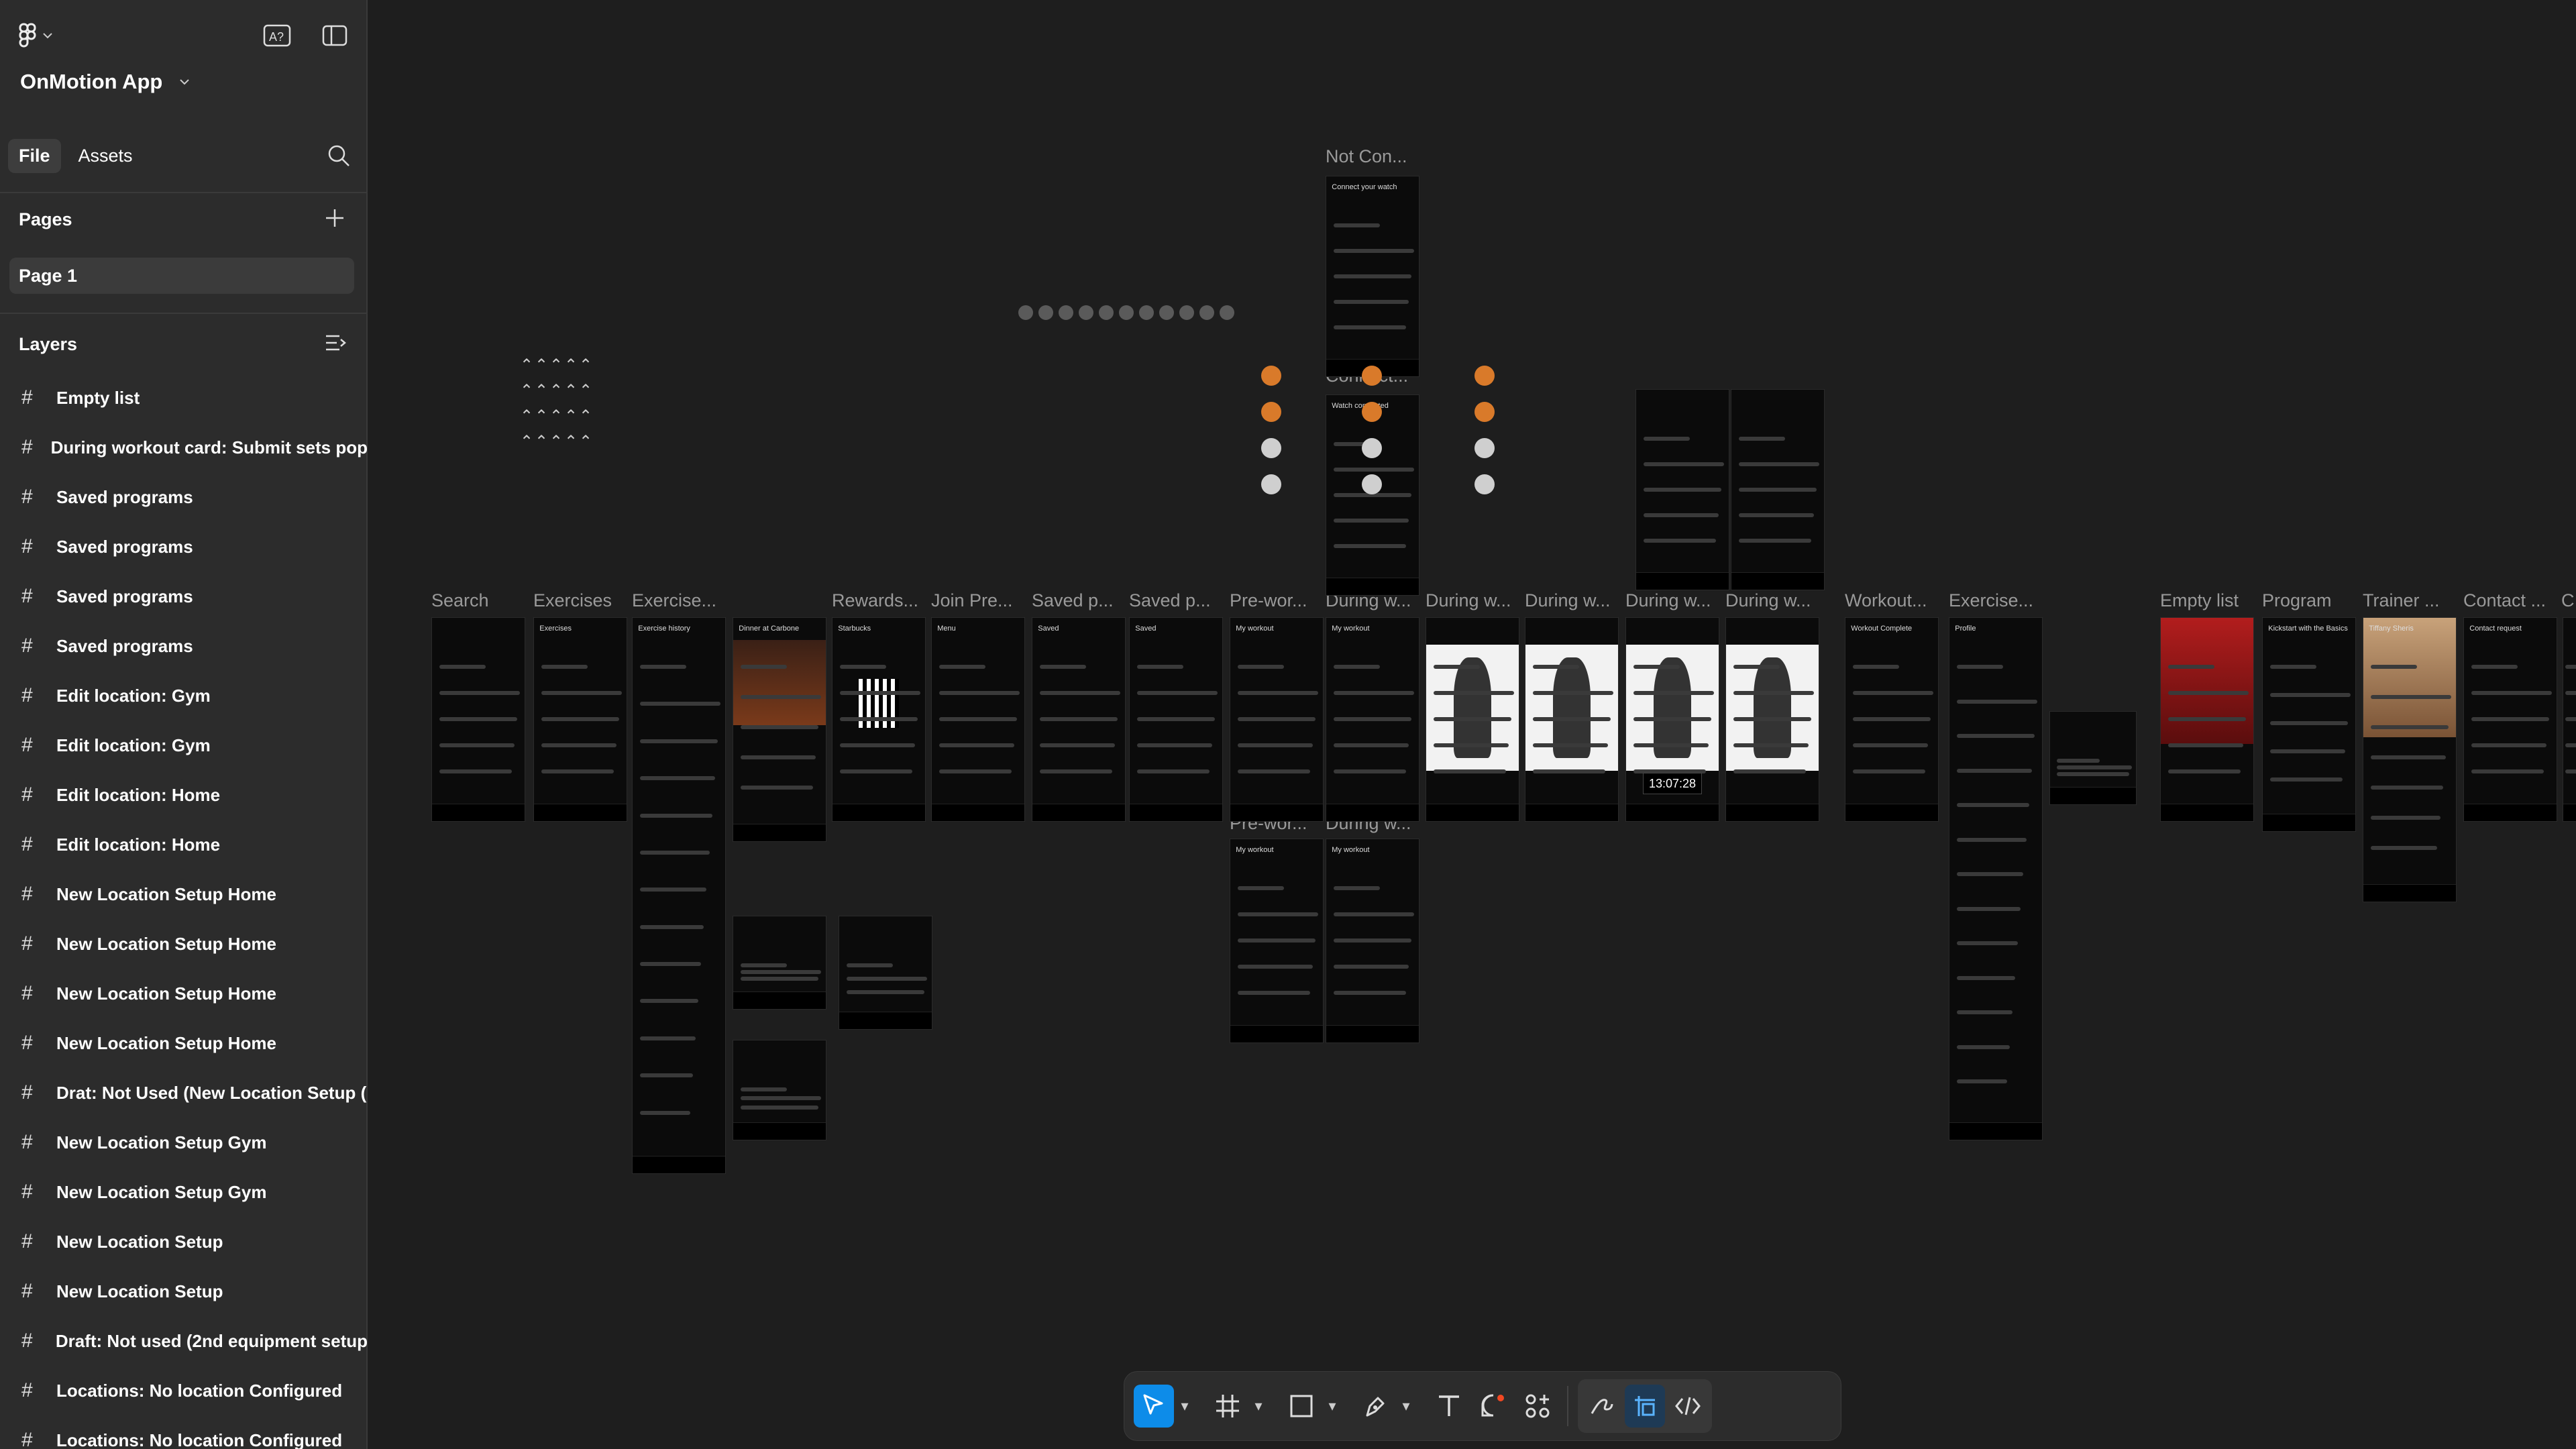  What do you see at coordinates (181, 276) in the screenshot?
I see `page-item: Page 1` at bounding box center [181, 276].